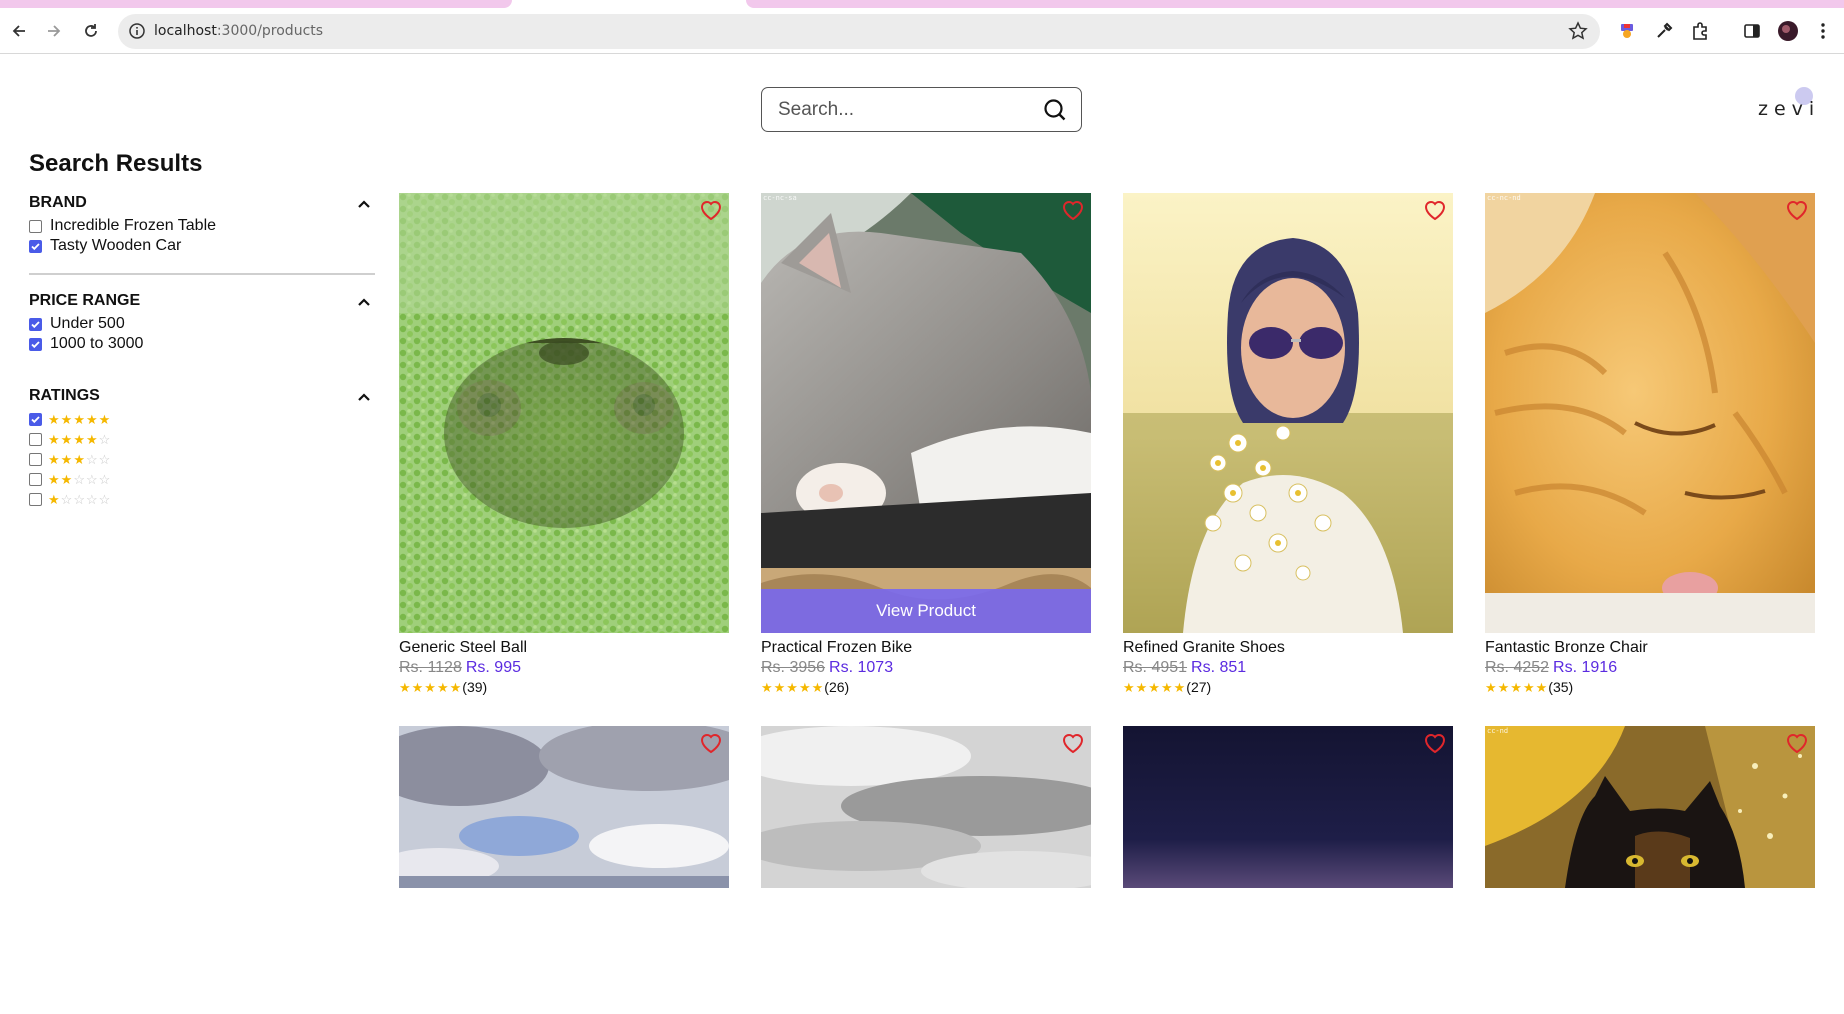 This screenshot has height=1014, width=1844. I want to click on brand-filter-header: BRAND, so click(202, 205).